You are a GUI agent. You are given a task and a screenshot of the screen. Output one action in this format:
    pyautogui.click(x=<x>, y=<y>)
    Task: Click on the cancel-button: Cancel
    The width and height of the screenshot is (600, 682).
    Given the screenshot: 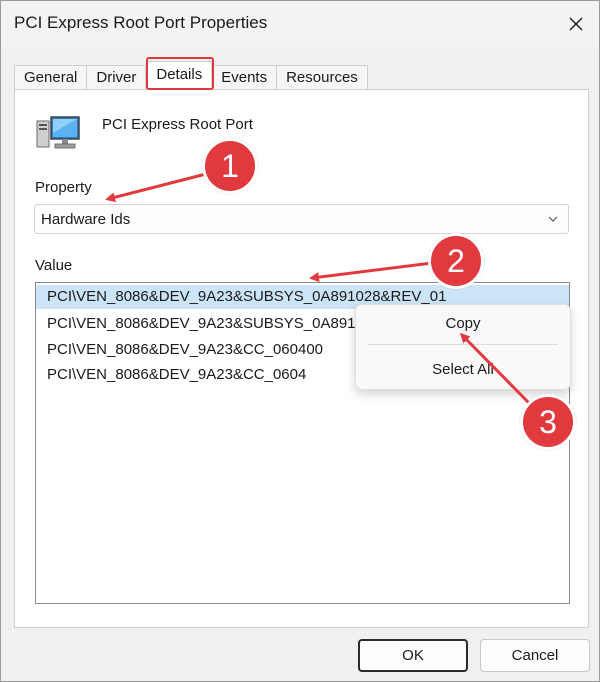 What is the action you would take?
    pyautogui.click(x=535, y=655)
    